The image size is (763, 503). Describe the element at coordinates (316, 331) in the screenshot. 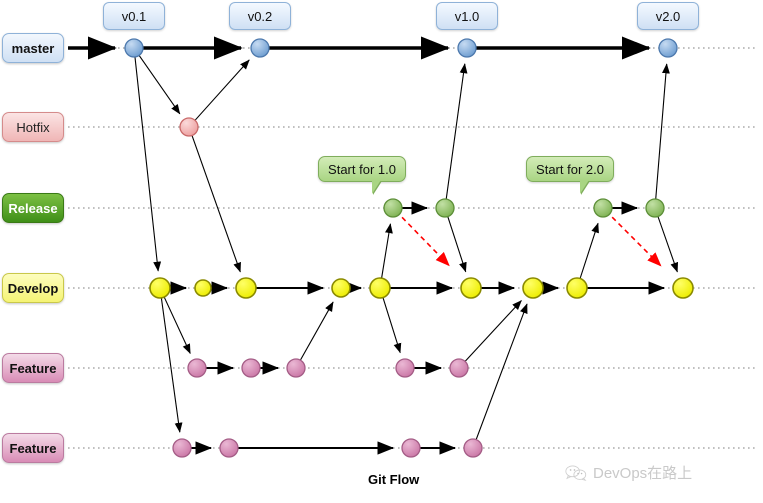

I see `edge-f1c-to-d4` at that location.